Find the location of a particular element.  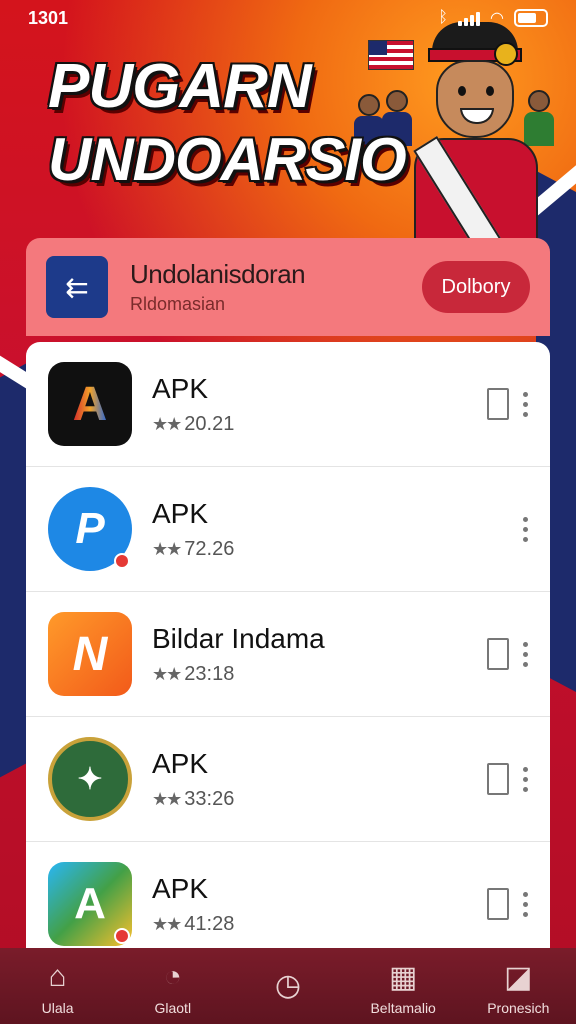

bluetooth-icon: ᛒ is located at coordinates (443, 17).